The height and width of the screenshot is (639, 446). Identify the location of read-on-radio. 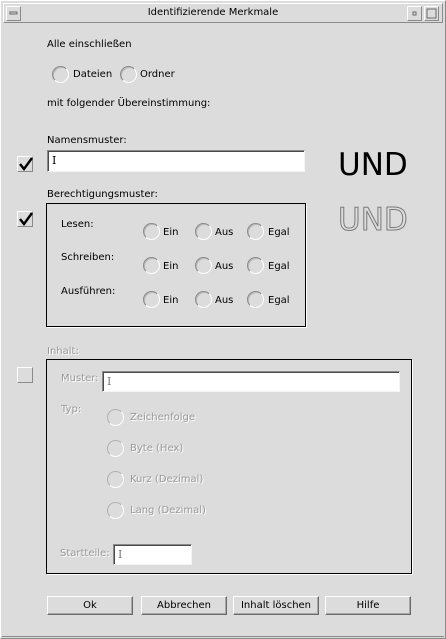
(151, 231).